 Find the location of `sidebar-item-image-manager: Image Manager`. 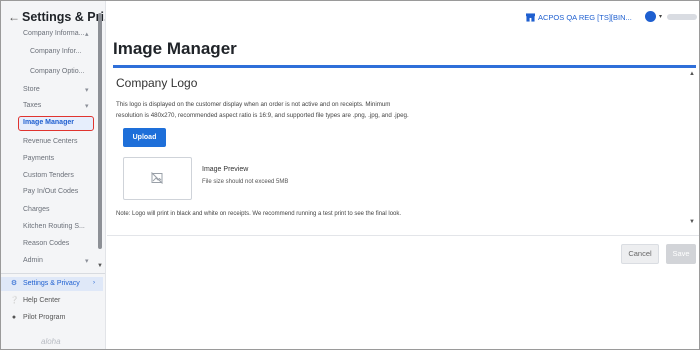

sidebar-item-image-manager: Image Manager is located at coordinates (56, 123).